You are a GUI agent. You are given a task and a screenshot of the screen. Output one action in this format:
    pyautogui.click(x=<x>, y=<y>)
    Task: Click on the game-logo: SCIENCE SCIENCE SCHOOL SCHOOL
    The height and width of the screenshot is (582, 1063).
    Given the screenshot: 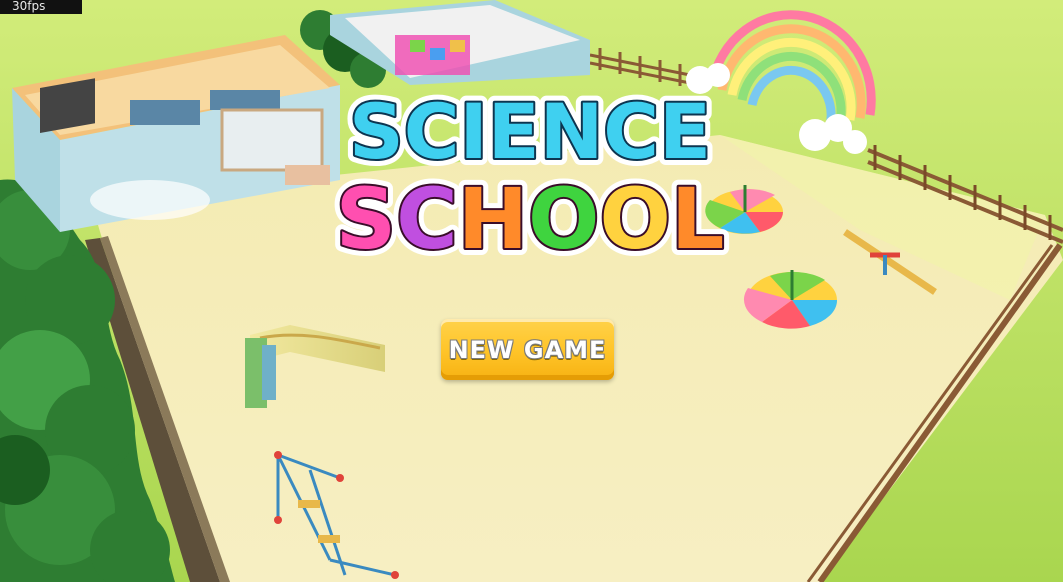 What is the action you would take?
    pyautogui.click(x=530, y=175)
    